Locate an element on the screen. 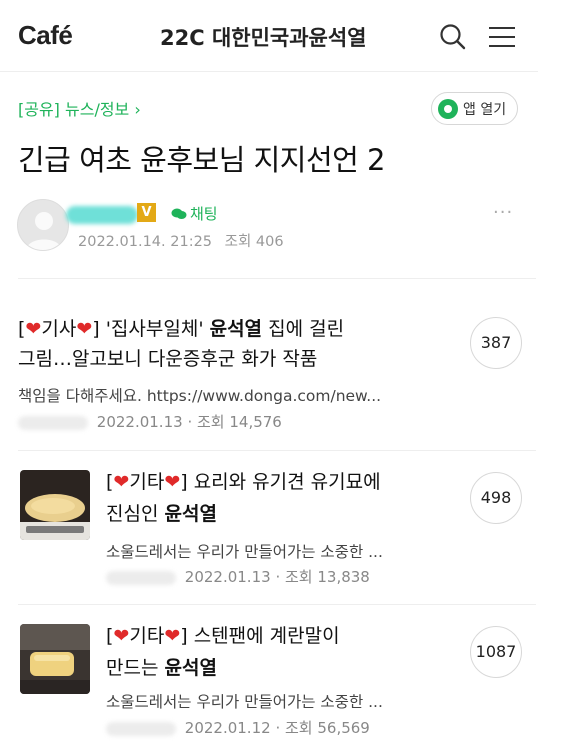 This screenshot has width=579, height=741. author-name-redacted is located at coordinates (102, 215).